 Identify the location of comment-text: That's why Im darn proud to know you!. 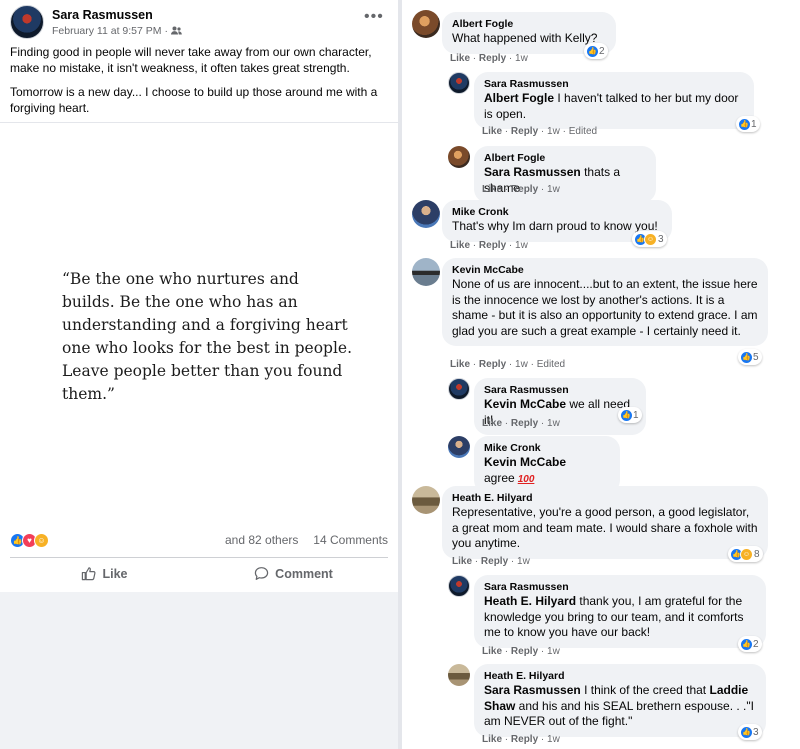
(555, 226).